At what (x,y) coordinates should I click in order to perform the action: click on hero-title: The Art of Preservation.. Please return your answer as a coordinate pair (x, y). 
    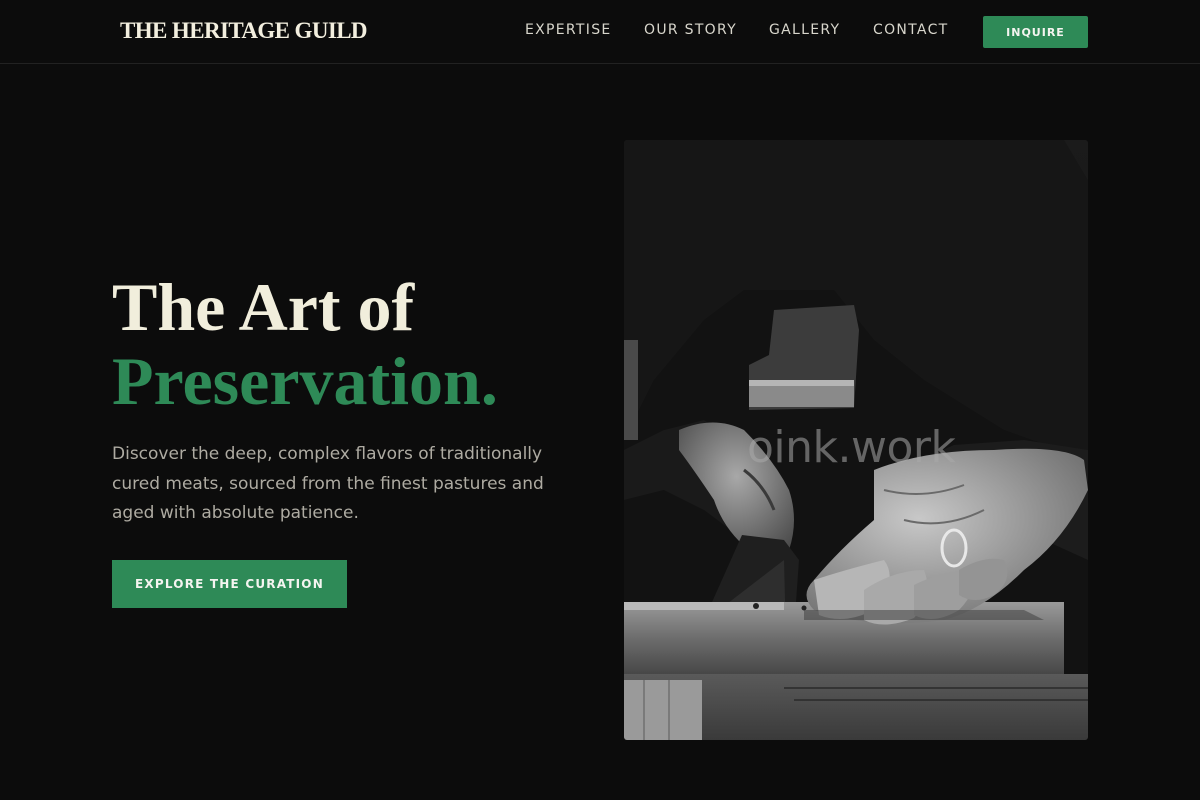
    Looking at the image, I should click on (305, 344).